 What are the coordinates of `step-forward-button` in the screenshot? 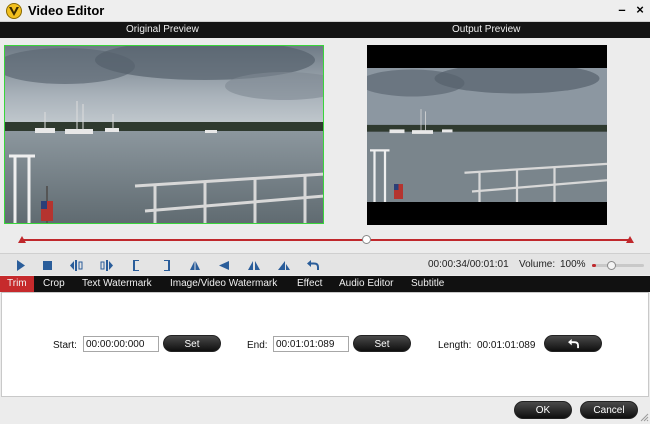 It's located at (107, 265).